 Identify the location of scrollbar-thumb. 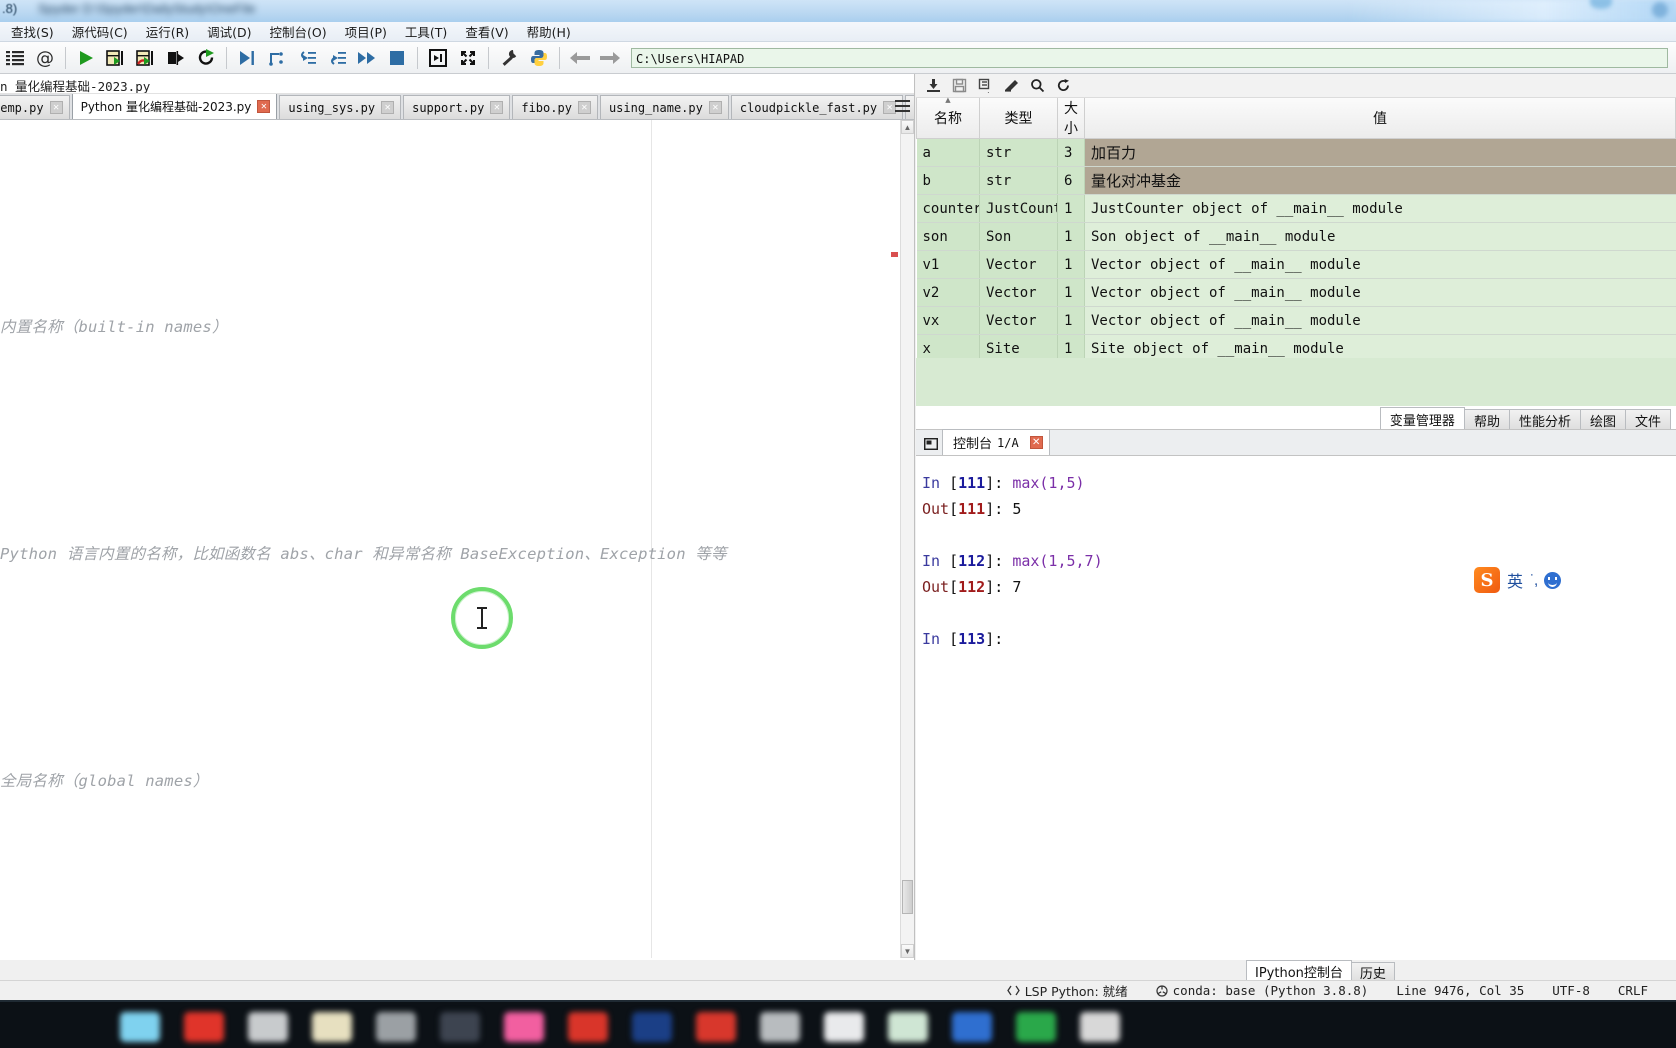
(907, 897).